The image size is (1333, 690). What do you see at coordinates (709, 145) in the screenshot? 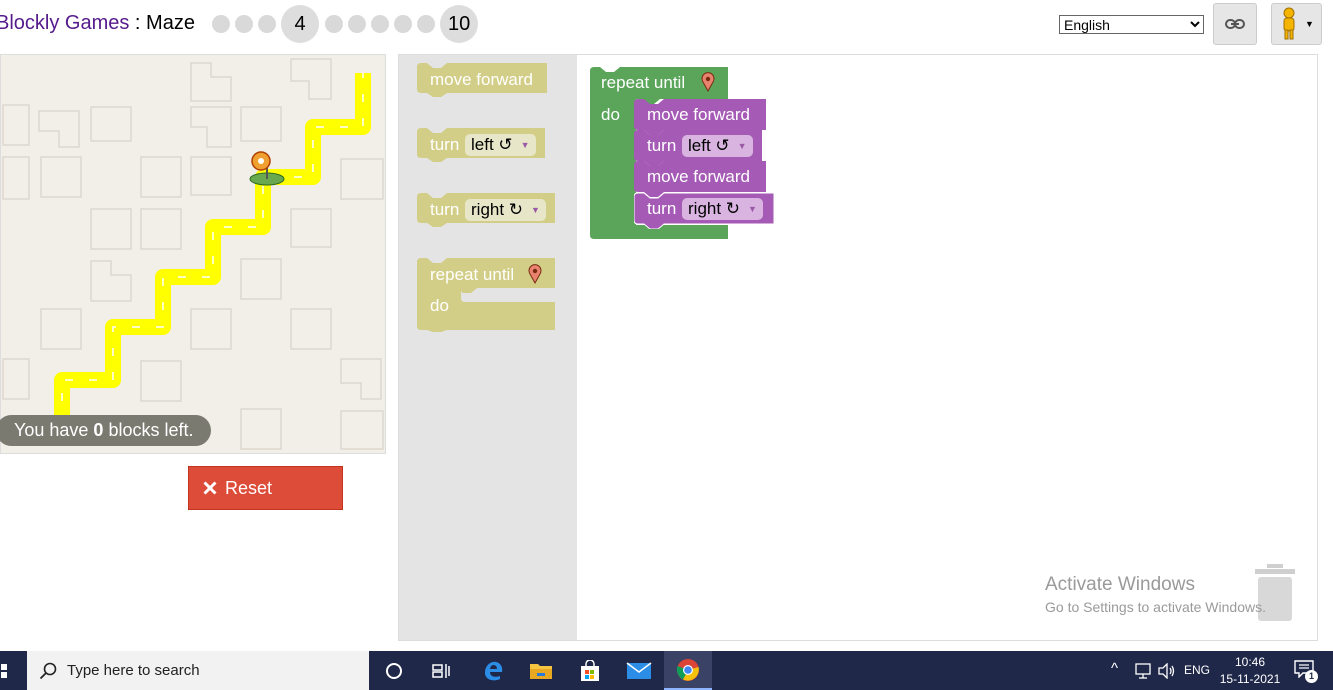
I see `program-stmt2-value: left ↺` at bounding box center [709, 145].